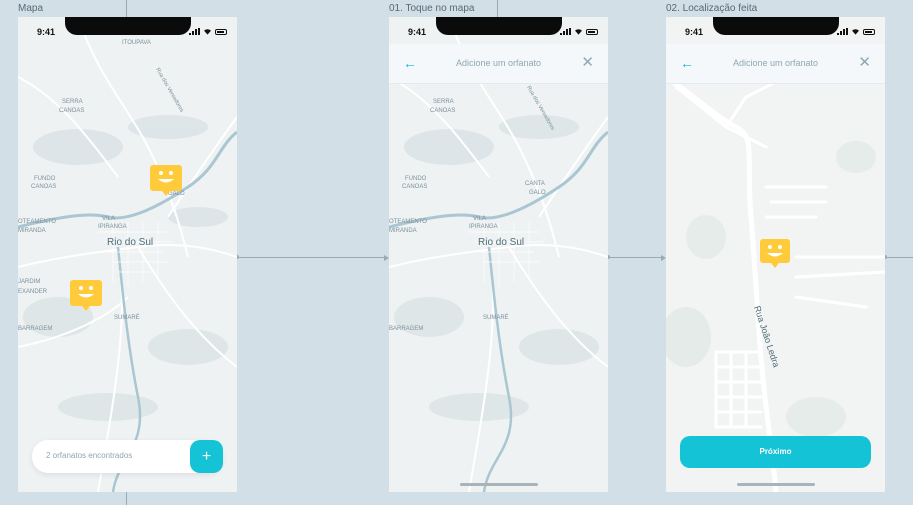 This screenshot has height=505, width=913. Describe the element at coordinates (33, 292) in the screenshot. I see `place-label: EXANDER` at that location.